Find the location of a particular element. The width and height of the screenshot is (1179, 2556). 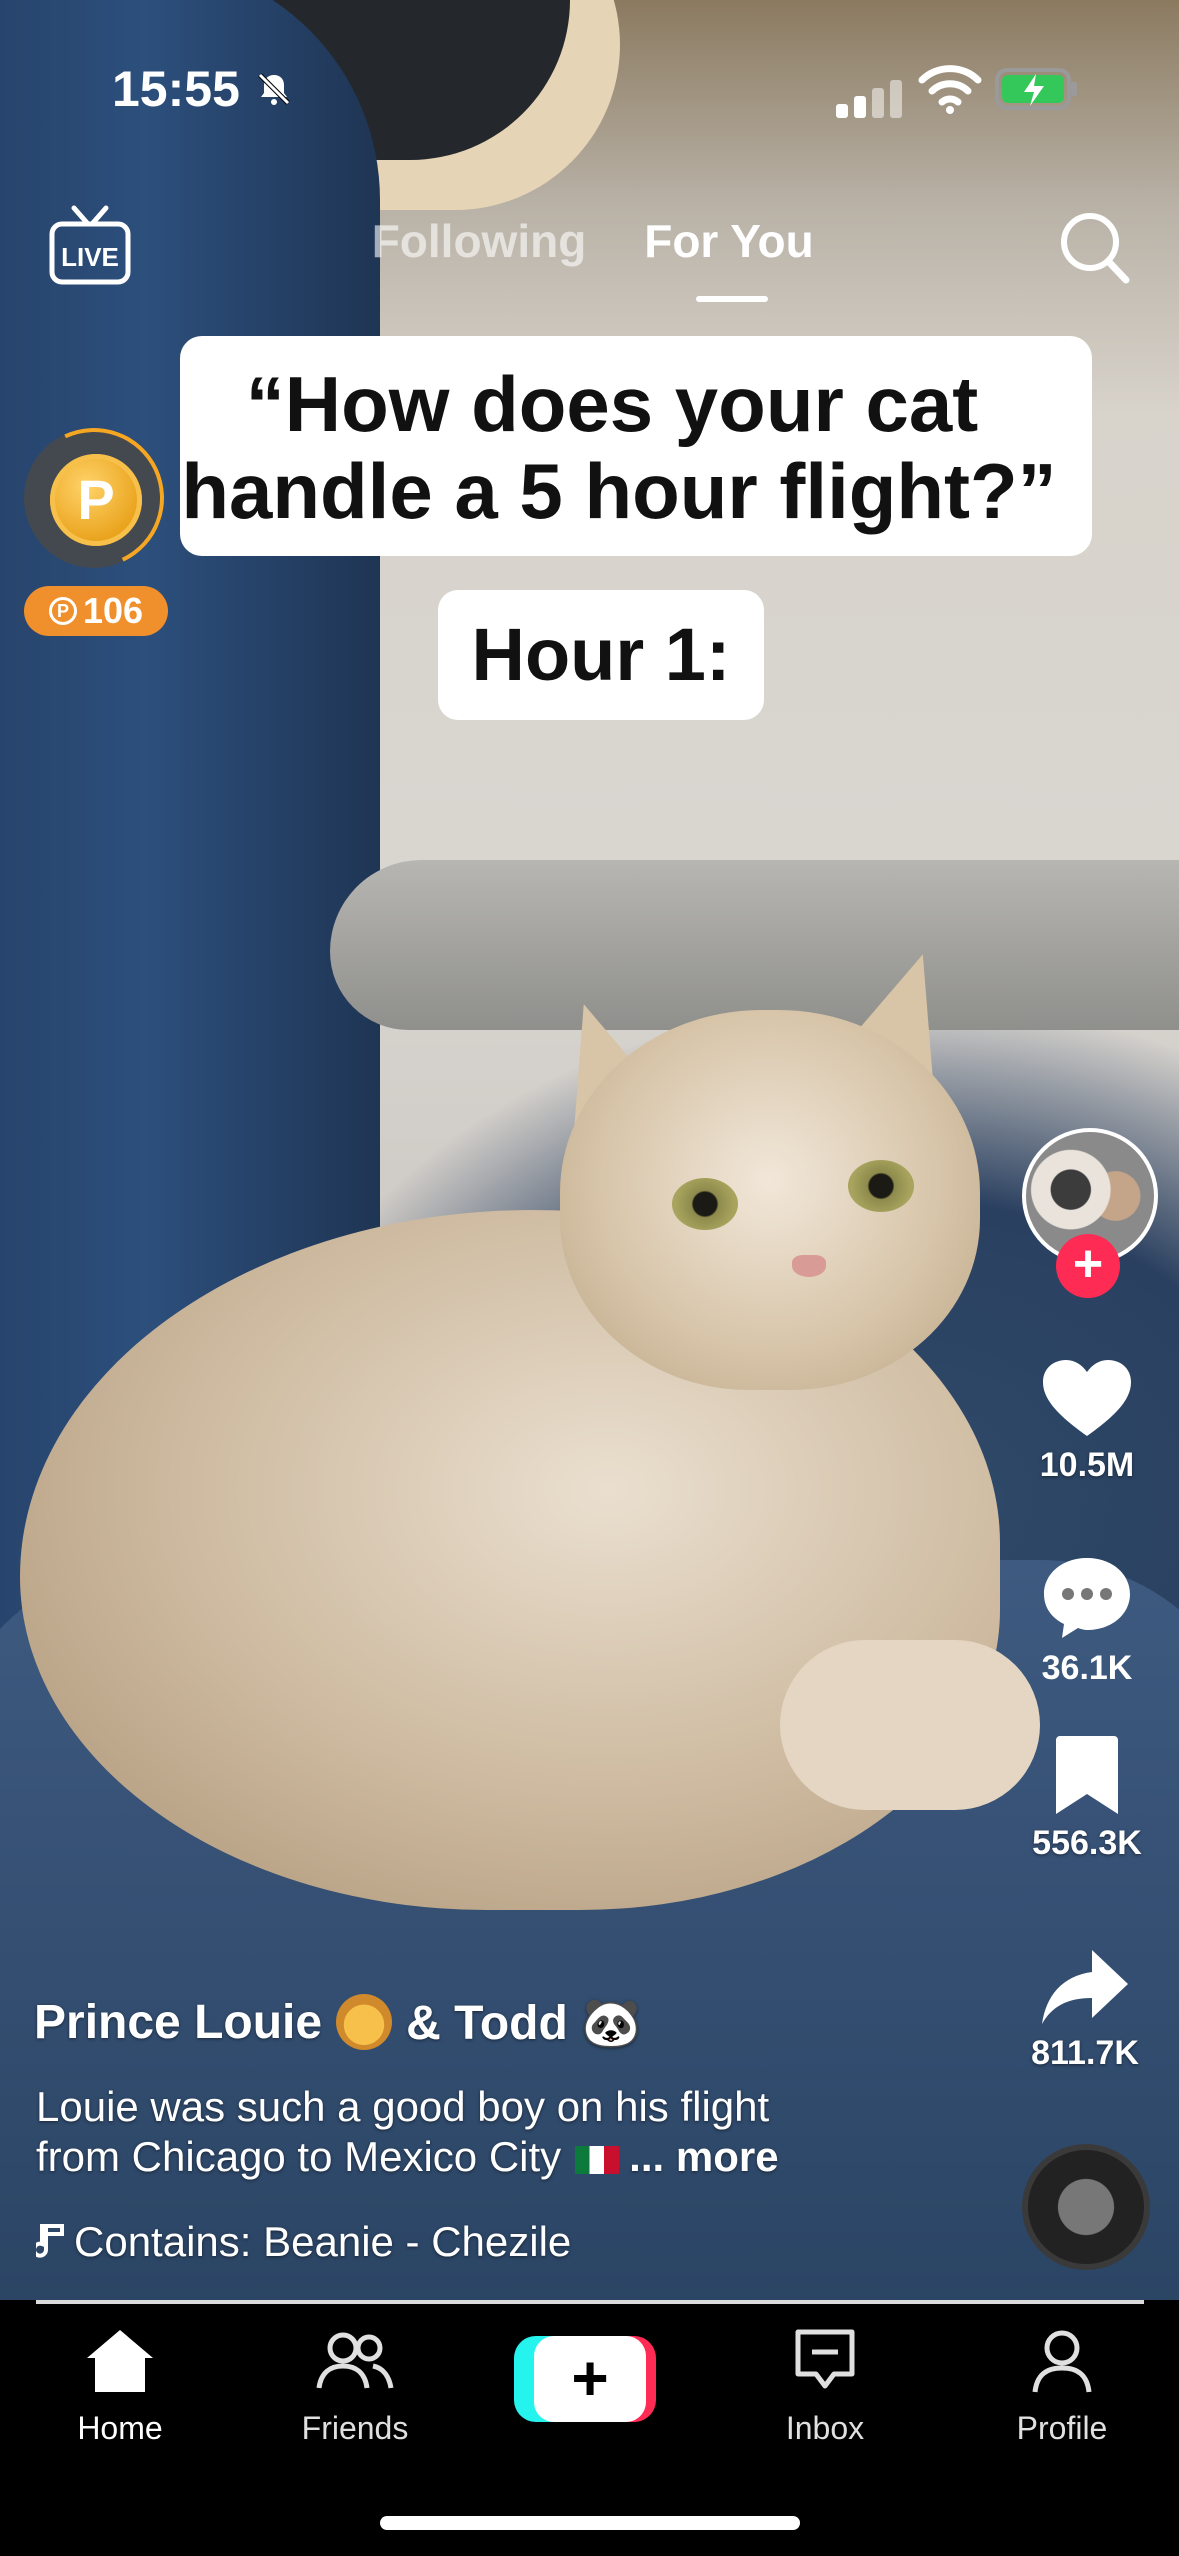

video-caption-line-1: “How does your cat is located at coordinates (612, 404).